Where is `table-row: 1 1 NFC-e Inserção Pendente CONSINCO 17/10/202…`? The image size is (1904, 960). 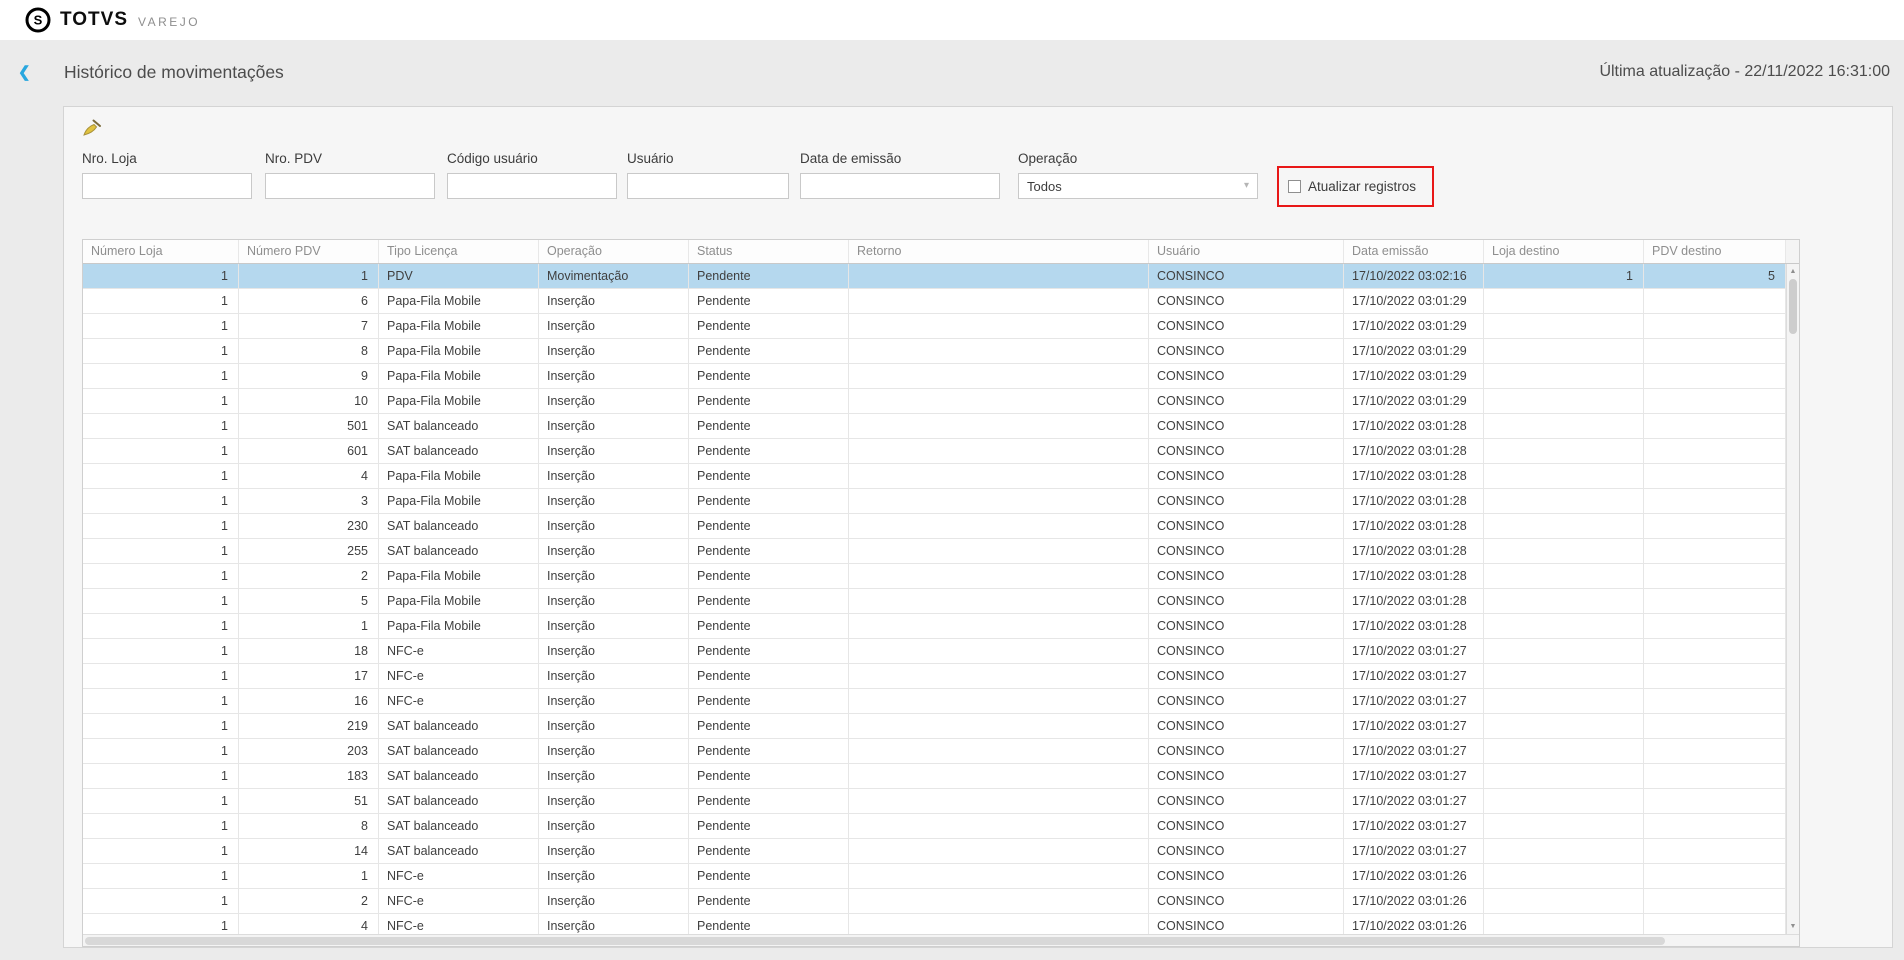 table-row: 1 1 NFC-e Inserção Pendente CONSINCO 17/10/202… is located at coordinates (934, 876).